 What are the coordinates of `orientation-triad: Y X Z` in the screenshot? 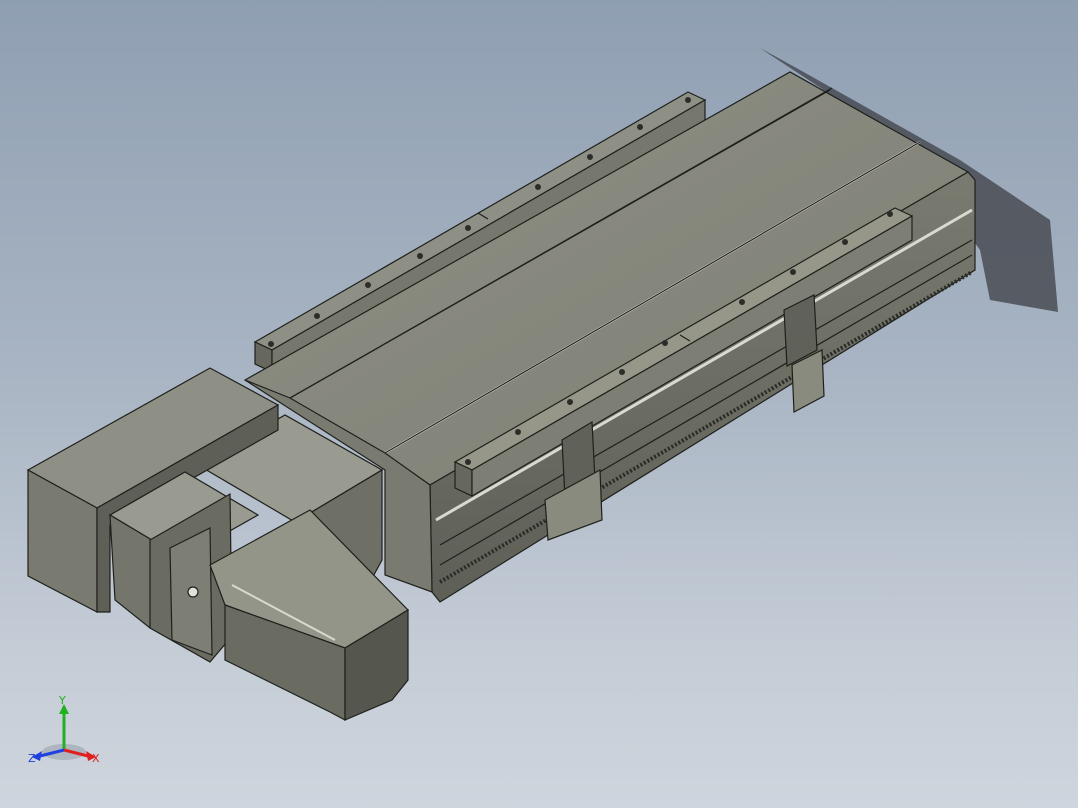 It's located at (64, 729).